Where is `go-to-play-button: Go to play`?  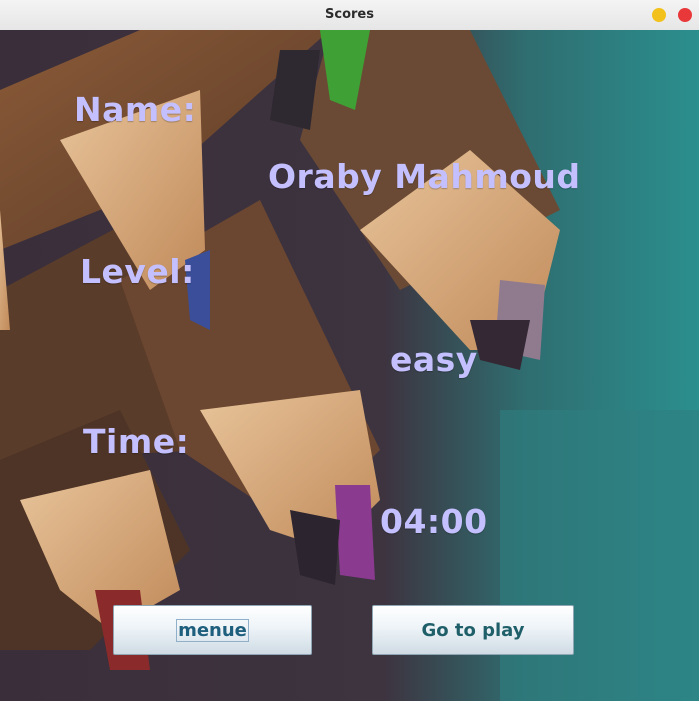 go-to-play-button: Go to play is located at coordinates (473, 630).